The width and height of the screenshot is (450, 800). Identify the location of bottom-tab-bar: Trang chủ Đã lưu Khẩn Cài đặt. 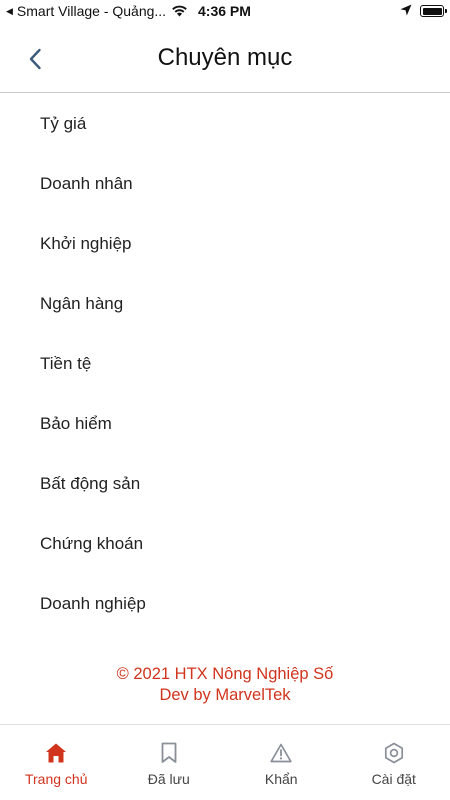
(225, 762).